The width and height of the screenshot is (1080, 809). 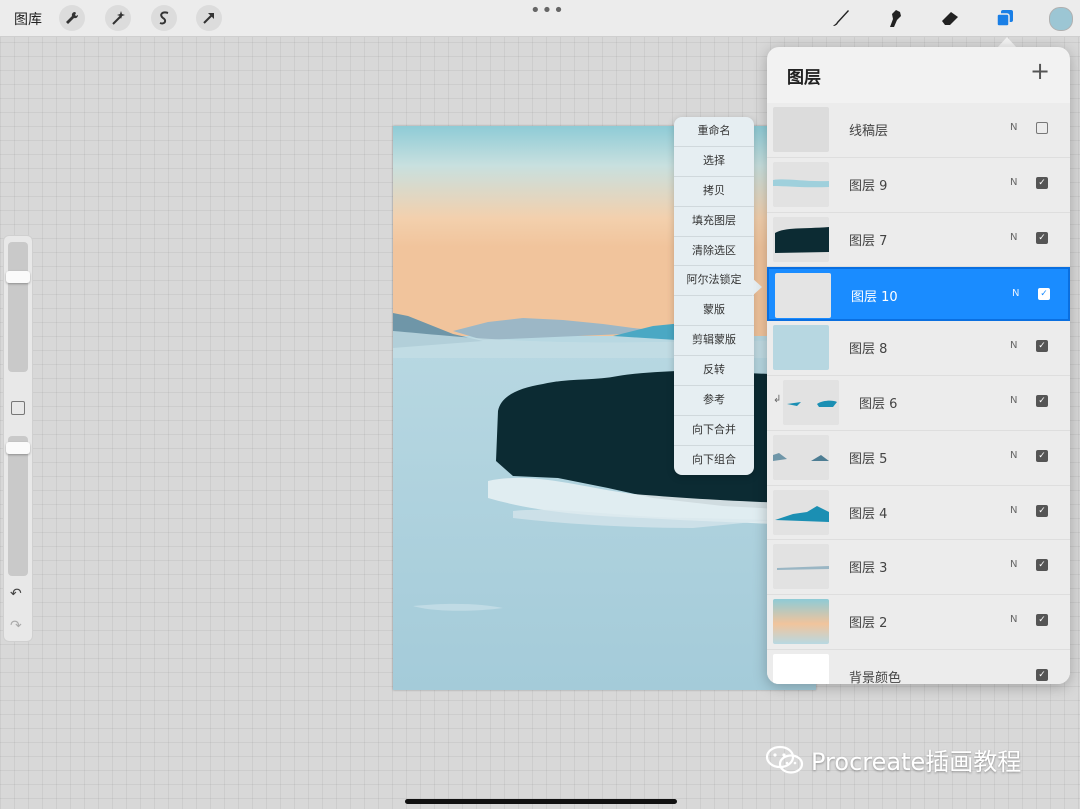 I want to click on brush-size-slider, so click(x=18, y=307).